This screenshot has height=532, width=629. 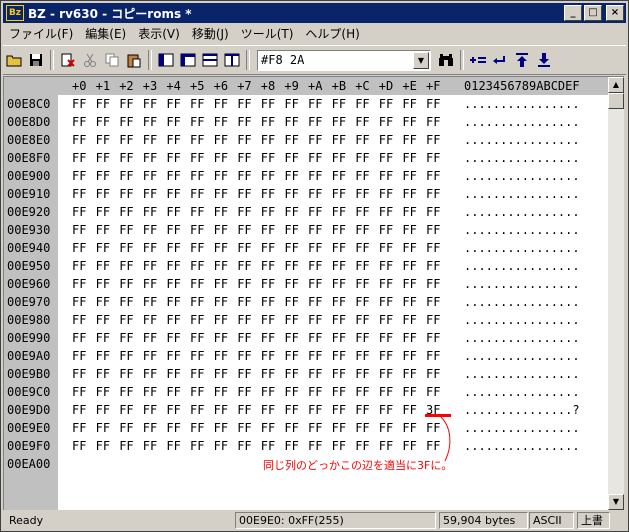 What do you see at coordinates (166, 60) in the screenshot?
I see `view1-icon` at bounding box center [166, 60].